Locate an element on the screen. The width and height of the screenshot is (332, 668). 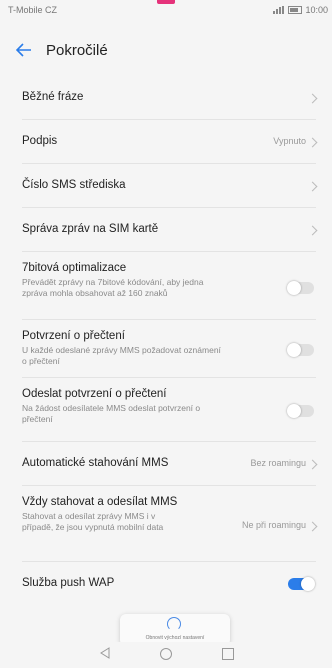
notification-indicator is located at coordinates (166, 2).